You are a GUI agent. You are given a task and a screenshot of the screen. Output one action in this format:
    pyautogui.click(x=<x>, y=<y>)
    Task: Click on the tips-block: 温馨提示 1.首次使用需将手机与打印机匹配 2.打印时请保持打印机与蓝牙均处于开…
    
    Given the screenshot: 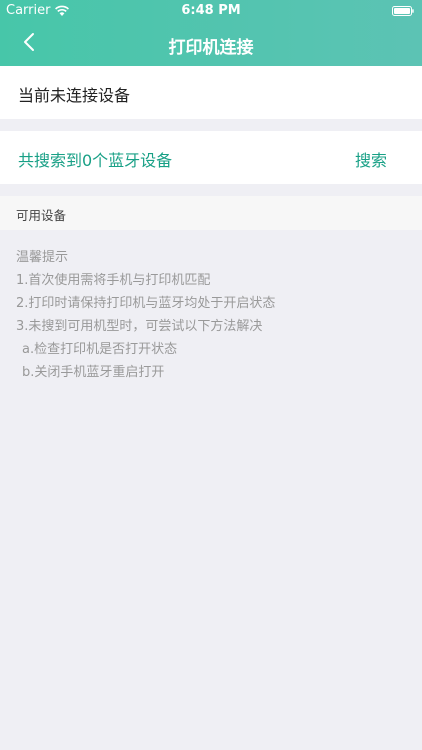 What is the action you would take?
    pyautogui.click(x=145, y=317)
    